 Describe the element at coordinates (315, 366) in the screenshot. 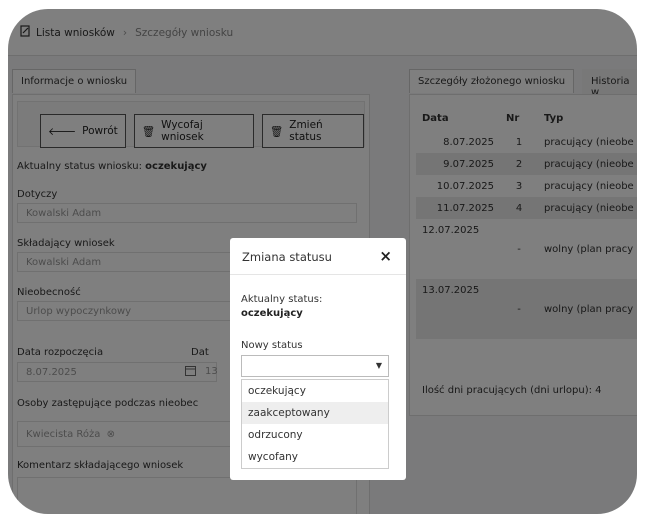

I see `new-status-select: ▼` at that location.